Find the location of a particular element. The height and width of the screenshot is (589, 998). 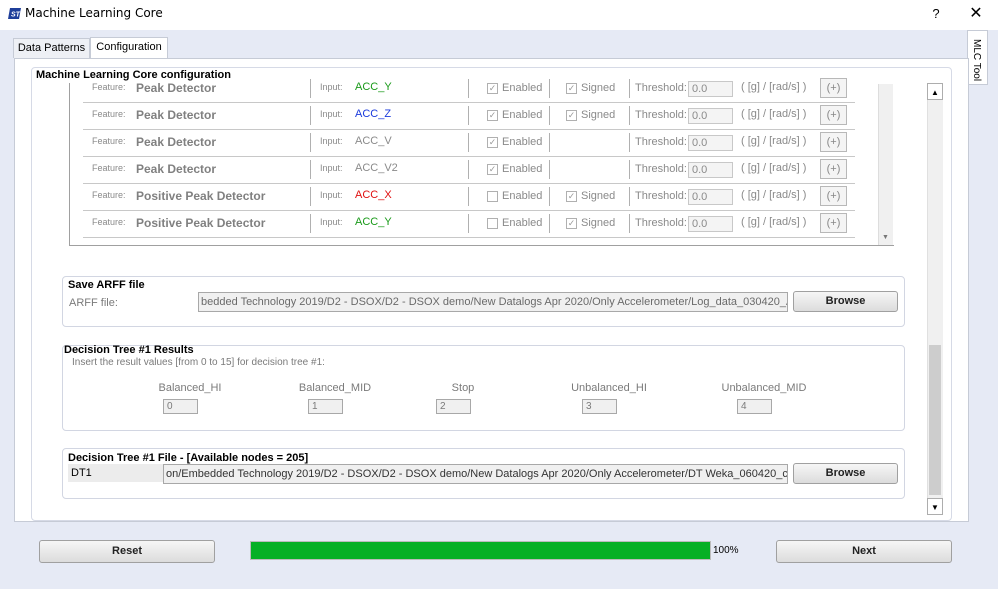

feature-input: ACC_V2 is located at coordinates (376, 168).